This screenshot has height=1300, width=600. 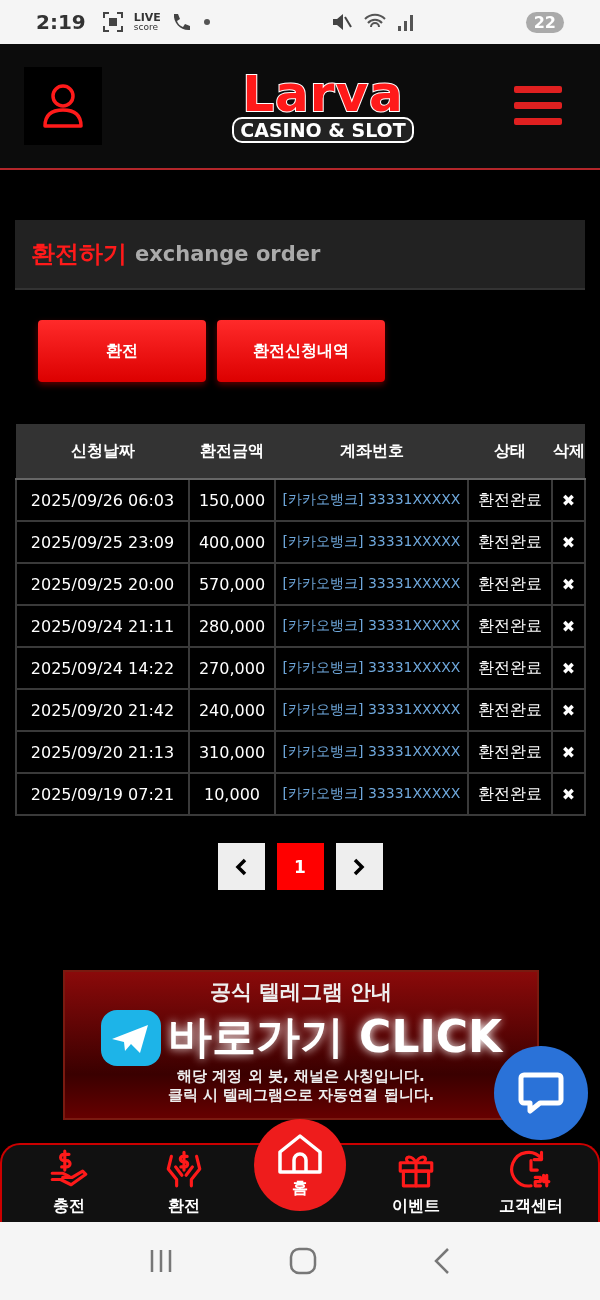 What do you see at coordinates (102, 710) in the screenshot?
I see `date-cell: 2025/09/20 21:42` at bounding box center [102, 710].